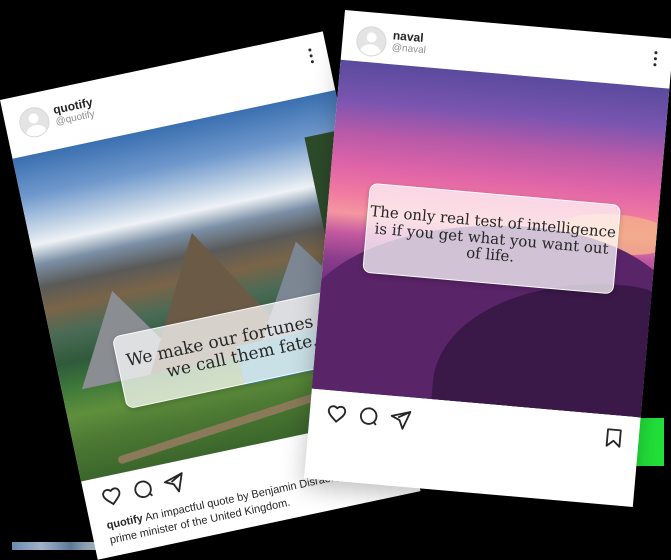  I want to click on bookmark-icon, so click(614, 438).